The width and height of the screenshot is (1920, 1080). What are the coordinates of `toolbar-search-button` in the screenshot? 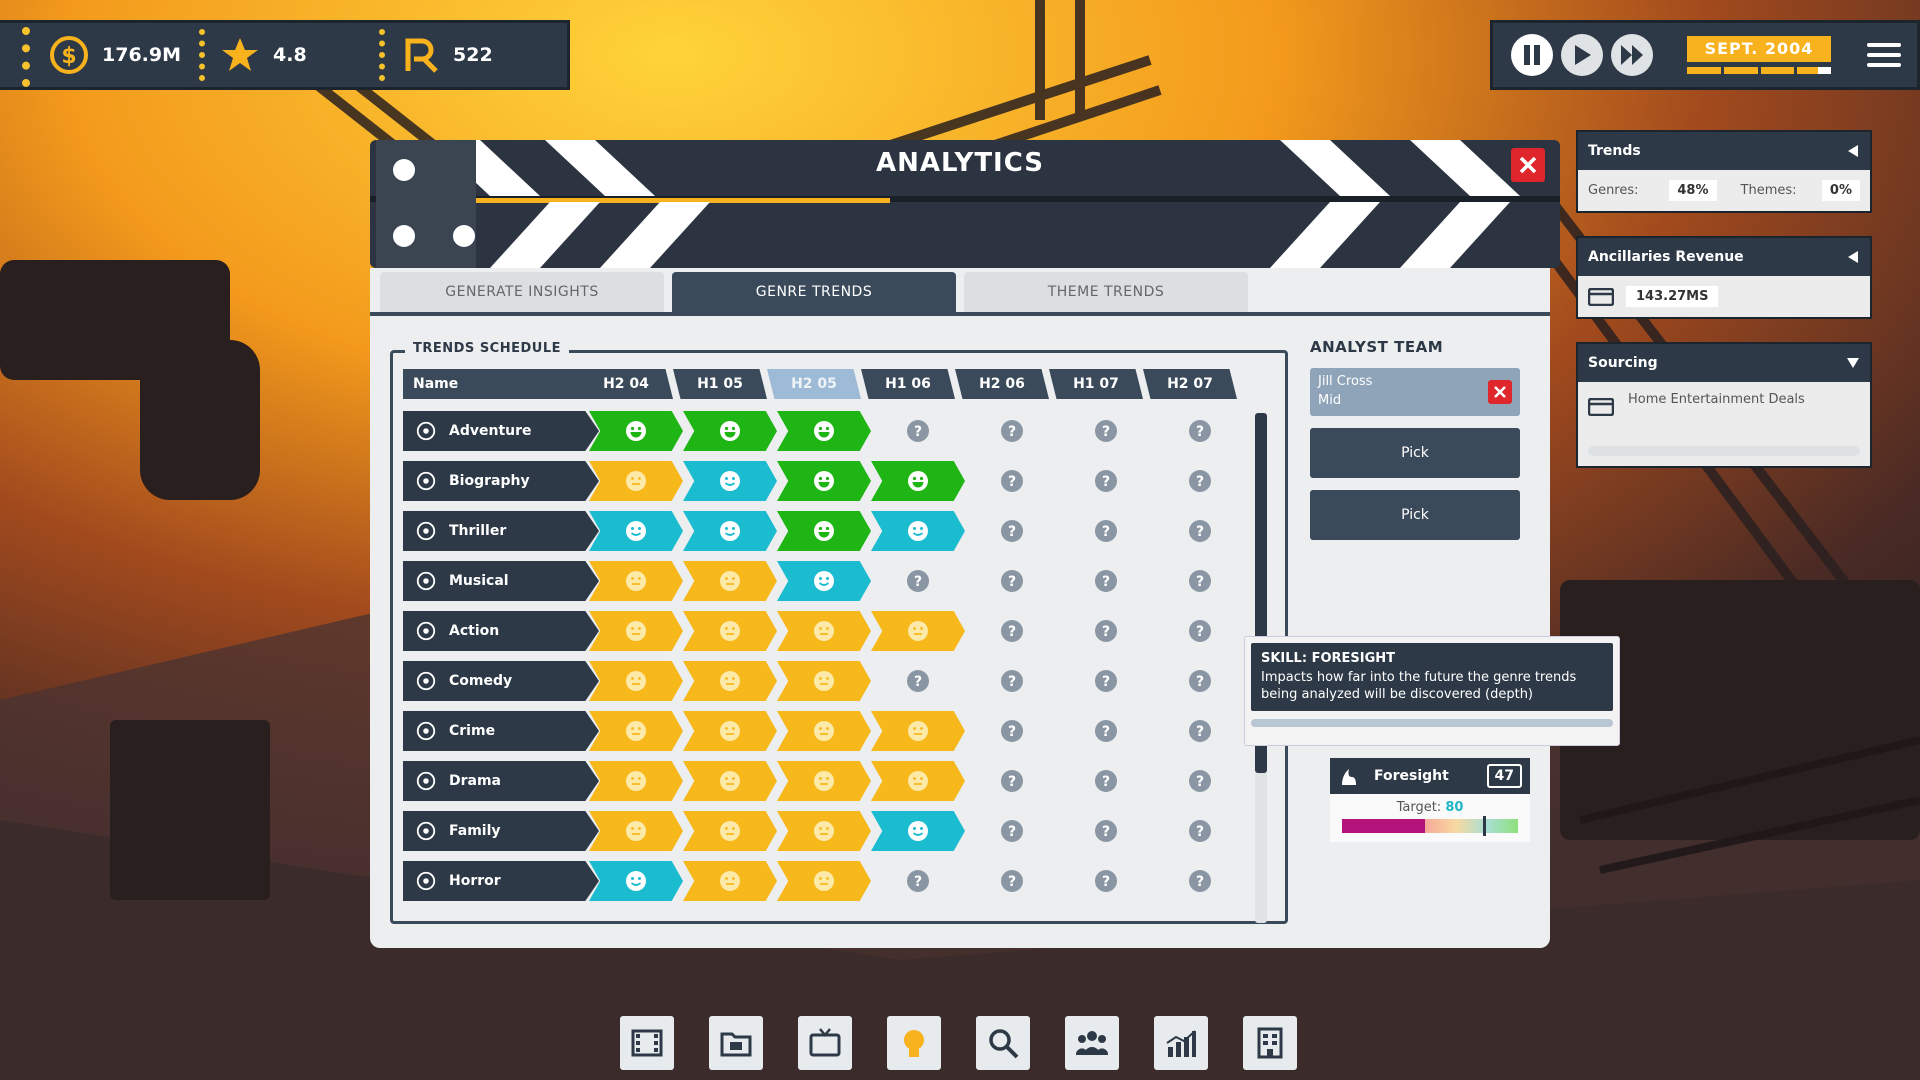 It's located at (1003, 1043).